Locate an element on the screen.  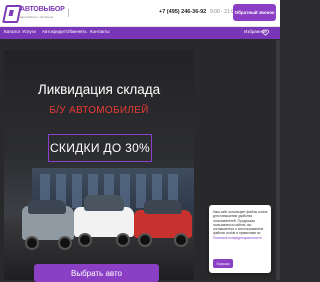
logo-title: АВТОВЫБОР is located at coordinates (42, 9).